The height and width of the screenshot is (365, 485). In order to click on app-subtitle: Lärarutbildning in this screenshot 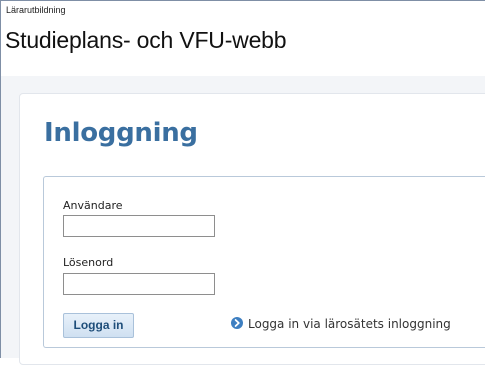, I will do `click(36, 10)`.